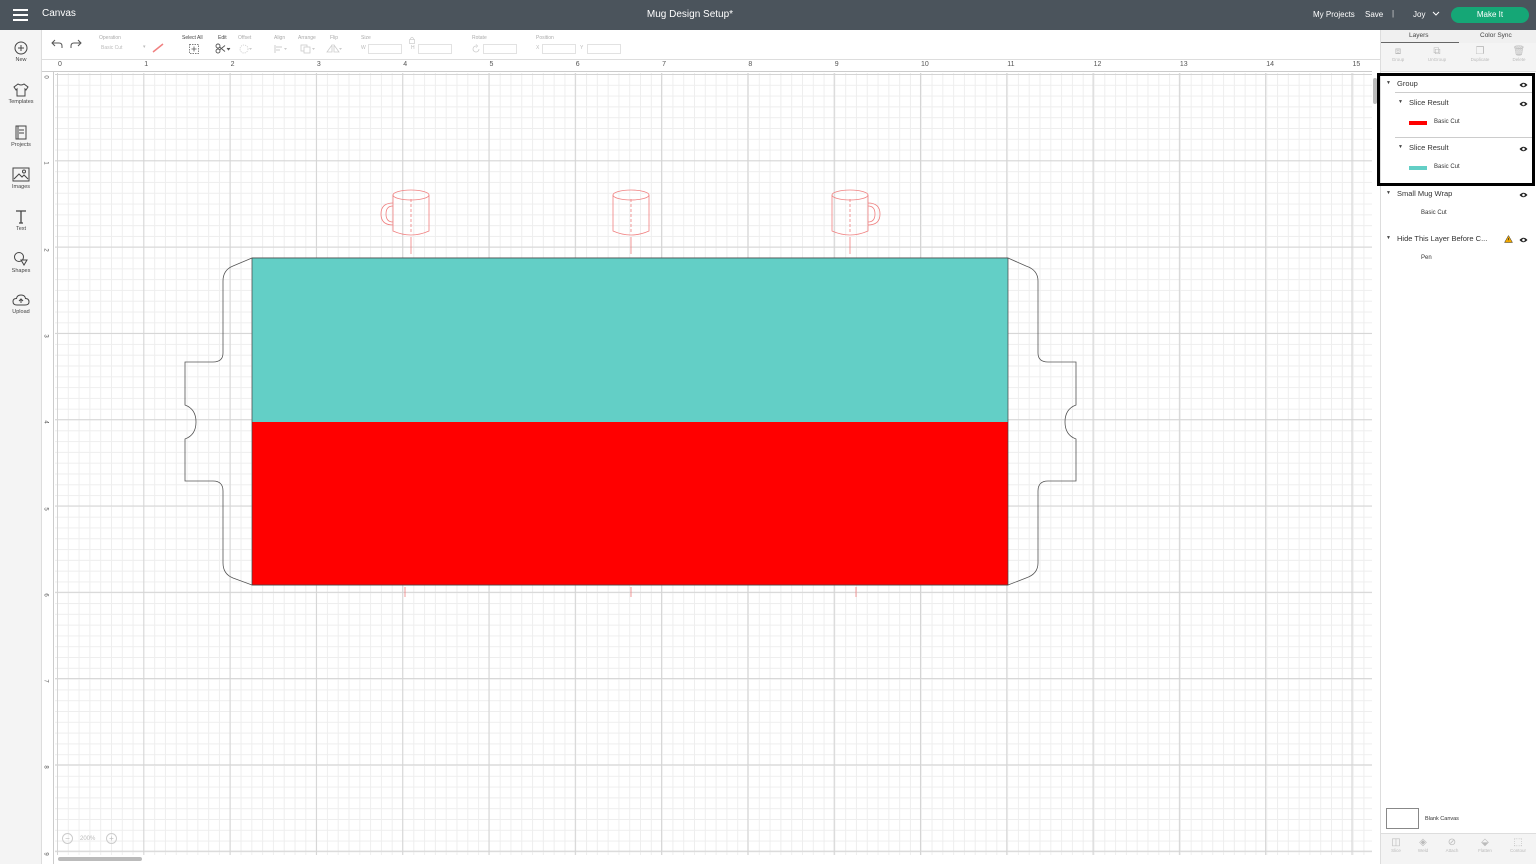 The width and height of the screenshot is (1536, 864). What do you see at coordinates (435, 49) in the screenshot?
I see `height-input` at bounding box center [435, 49].